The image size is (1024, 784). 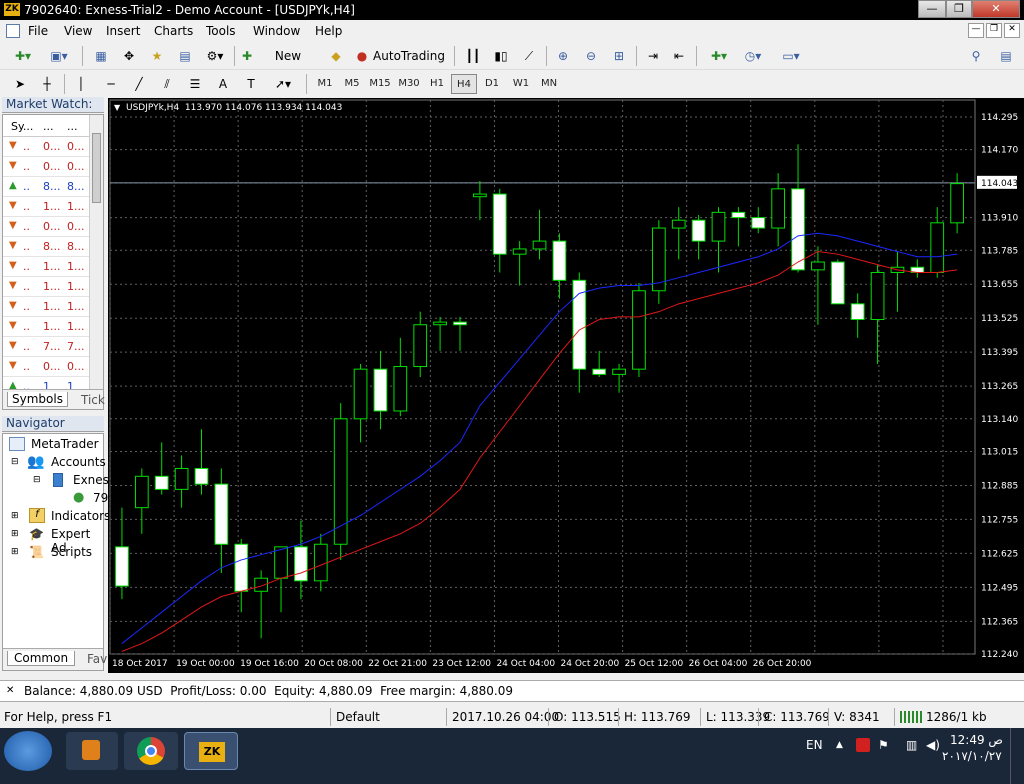 What do you see at coordinates (679, 56) in the screenshot?
I see `chart-shift-icon: ⇤` at bounding box center [679, 56].